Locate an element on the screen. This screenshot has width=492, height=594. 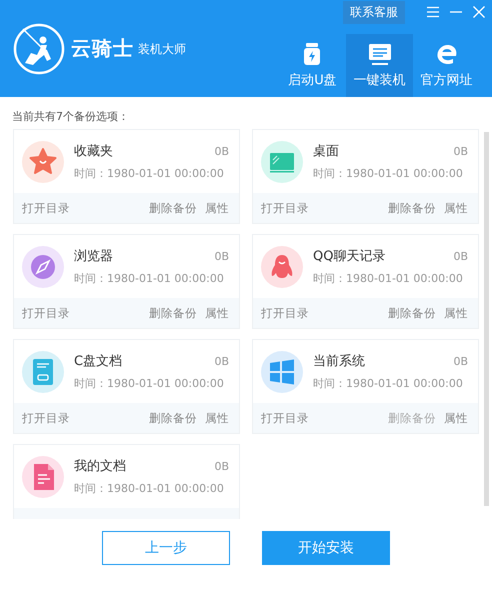
start-install-button: 开始安装 is located at coordinates (326, 548).